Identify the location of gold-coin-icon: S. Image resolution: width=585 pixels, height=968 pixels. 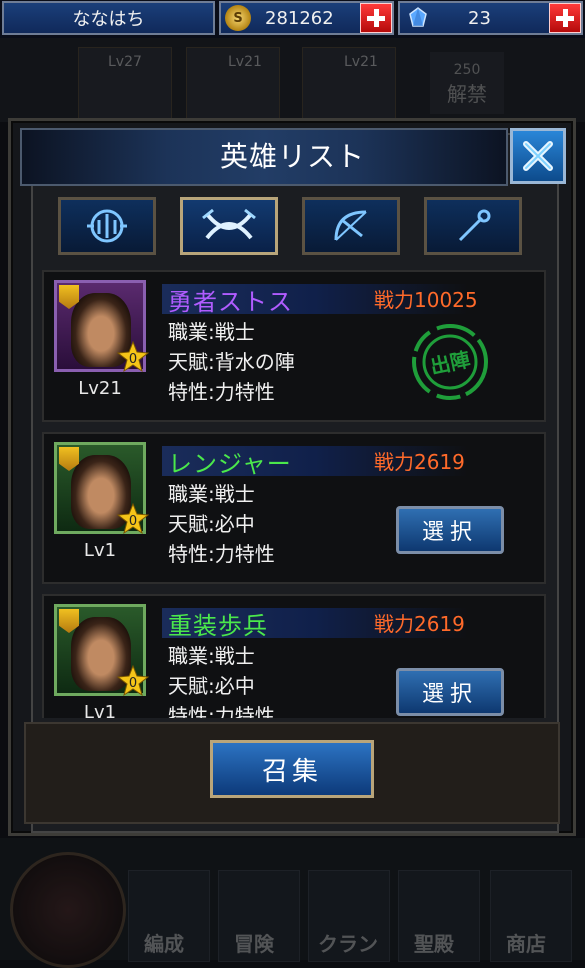
(238, 18).